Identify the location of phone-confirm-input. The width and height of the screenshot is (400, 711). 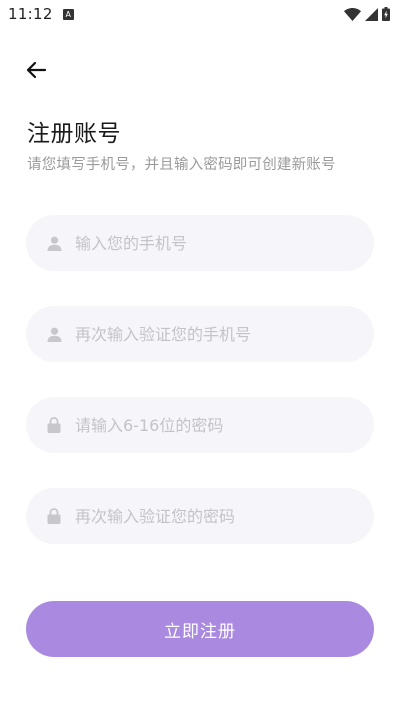
(224, 334).